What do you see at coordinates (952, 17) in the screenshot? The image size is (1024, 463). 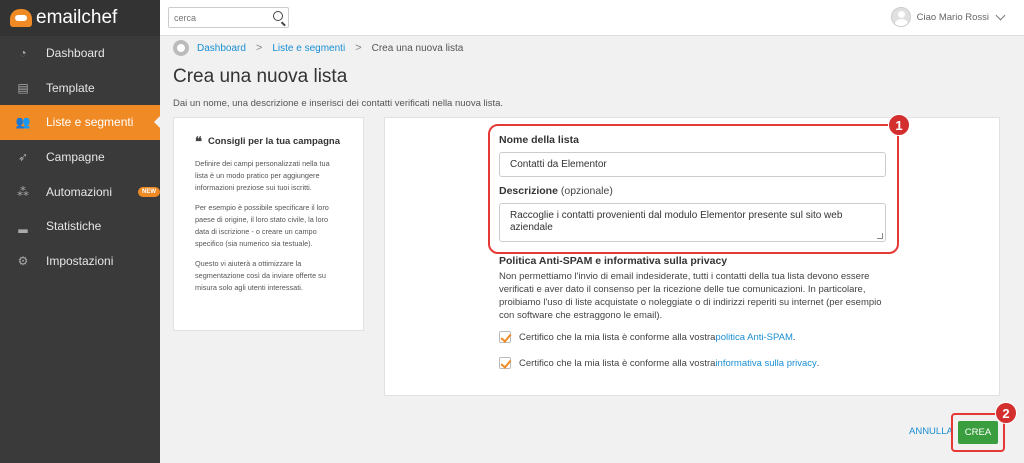 I see `user-greeting: Ciao Mario Rossi` at bounding box center [952, 17].